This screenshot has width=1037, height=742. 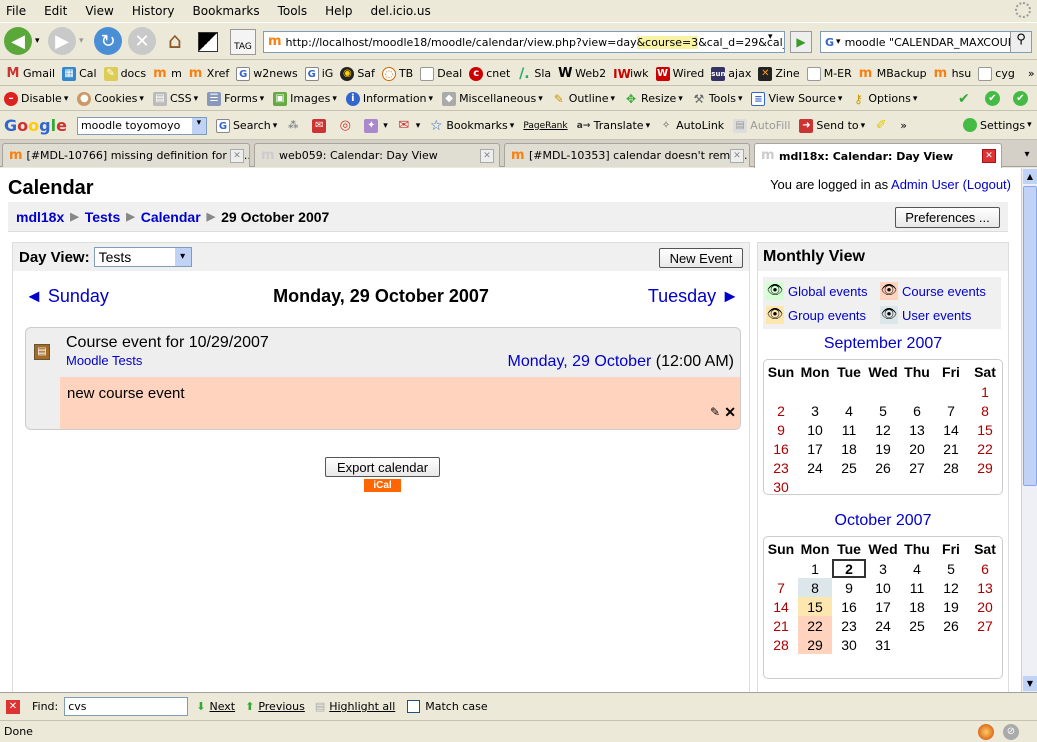 What do you see at coordinates (883, 467) in the screenshot?
I see `calendar-day: 26` at bounding box center [883, 467].